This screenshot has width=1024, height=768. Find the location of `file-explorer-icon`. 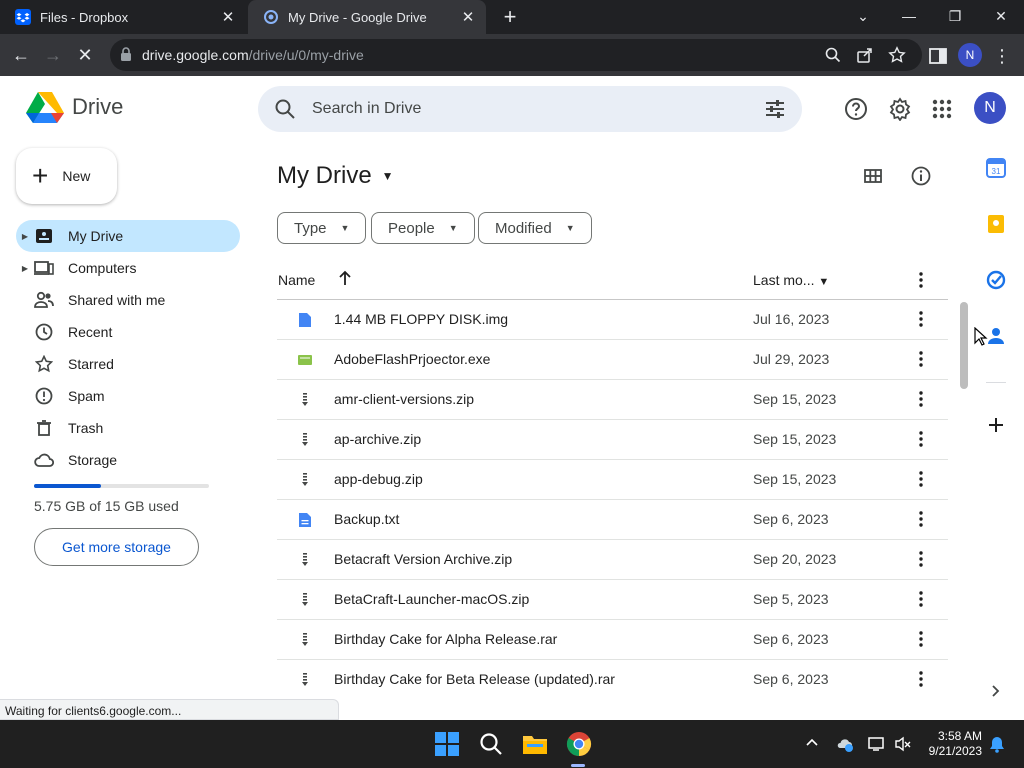

file-explorer-icon is located at coordinates (535, 744).